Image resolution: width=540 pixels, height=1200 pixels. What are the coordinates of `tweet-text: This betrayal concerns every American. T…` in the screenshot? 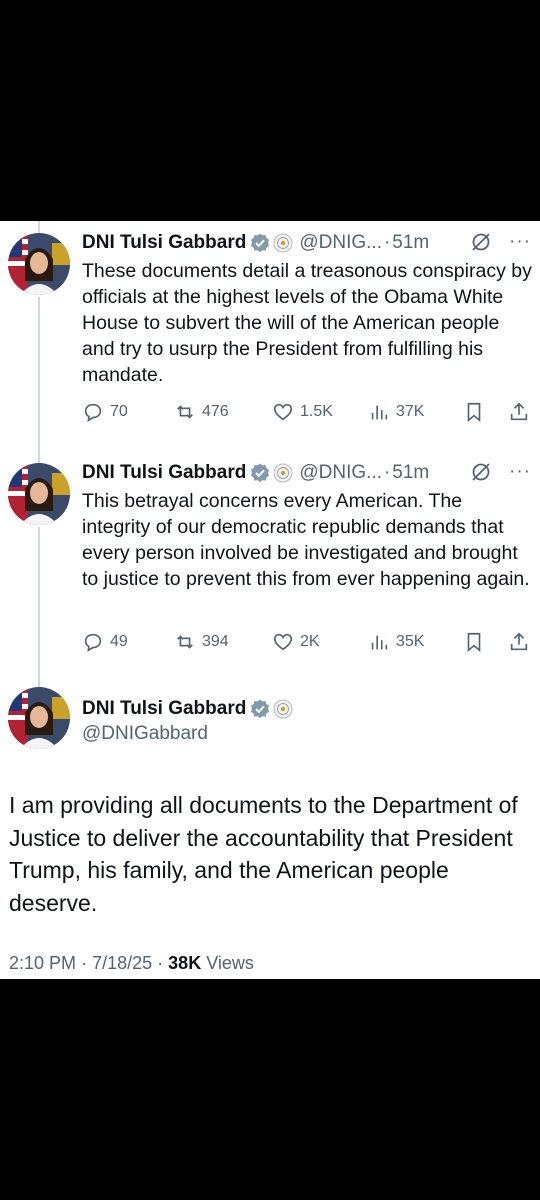 It's located at (306, 540).